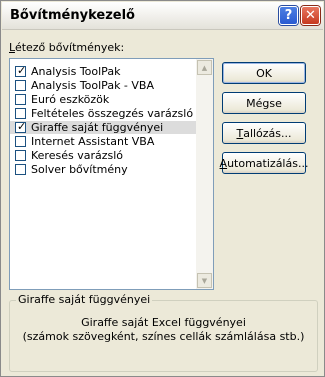 The image size is (325, 377). What do you see at coordinates (93, 141) in the screenshot?
I see `list-item-label: Internet Assistant VBA` at bounding box center [93, 141].